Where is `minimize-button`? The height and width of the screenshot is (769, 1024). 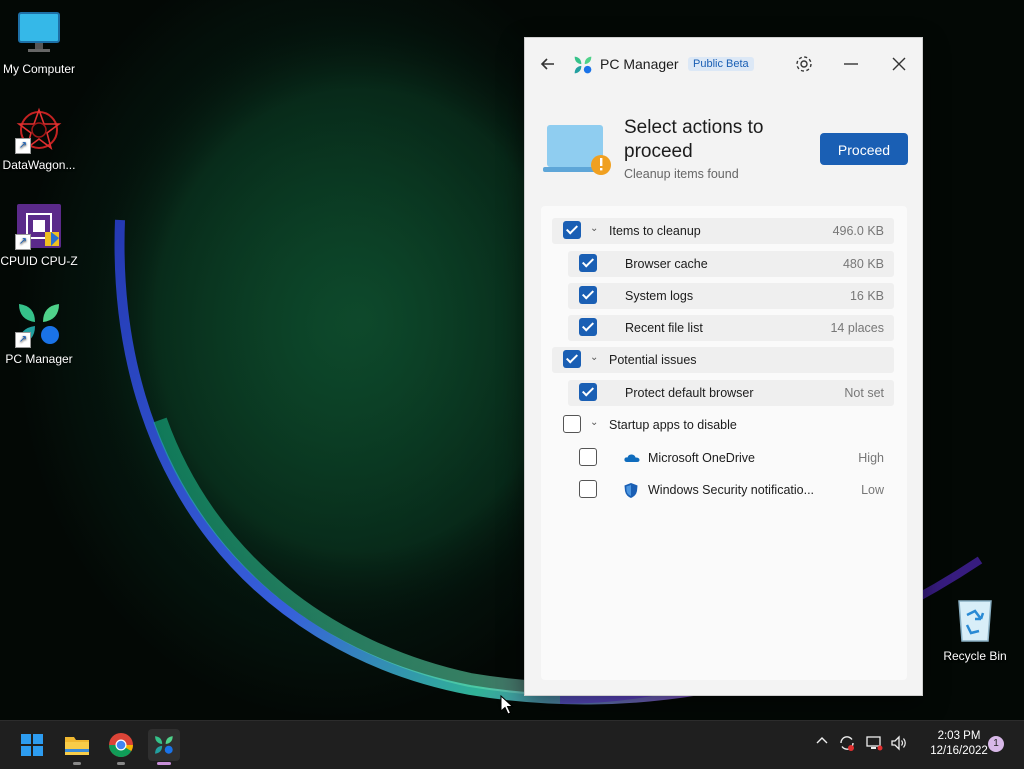
minimize-button is located at coordinates (851, 64).